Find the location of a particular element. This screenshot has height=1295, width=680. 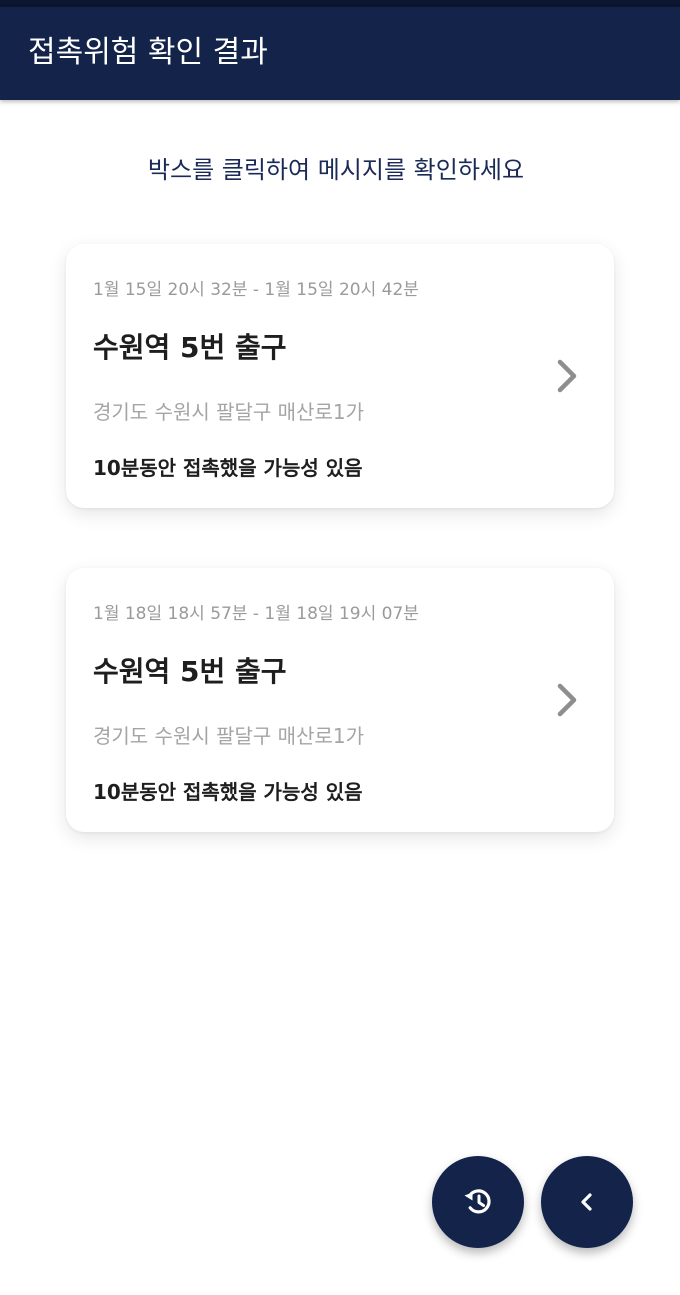

chevron-left-icon is located at coordinates (586, 1202).